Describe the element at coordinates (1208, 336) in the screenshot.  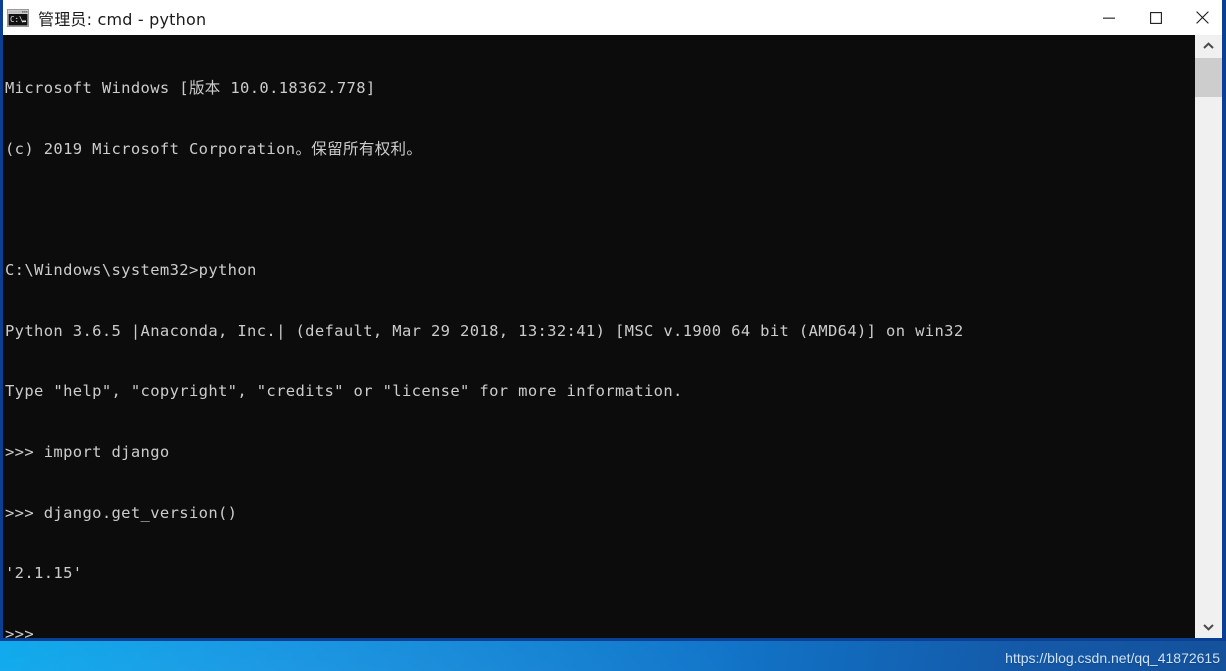
I see `console-scrollbar` at that location.